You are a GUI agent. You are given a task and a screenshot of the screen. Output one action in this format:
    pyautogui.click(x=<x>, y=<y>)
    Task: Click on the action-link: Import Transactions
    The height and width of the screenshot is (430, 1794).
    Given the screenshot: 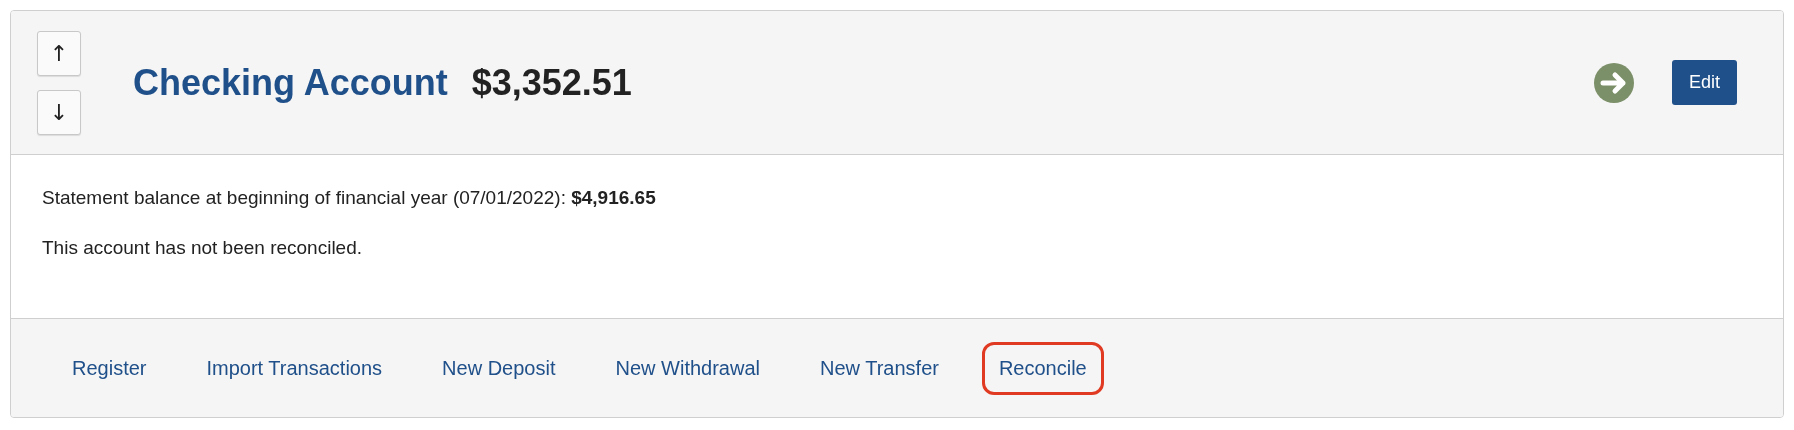 What is the action you would take?
    pyautogui.click(x=294, y=368)
    